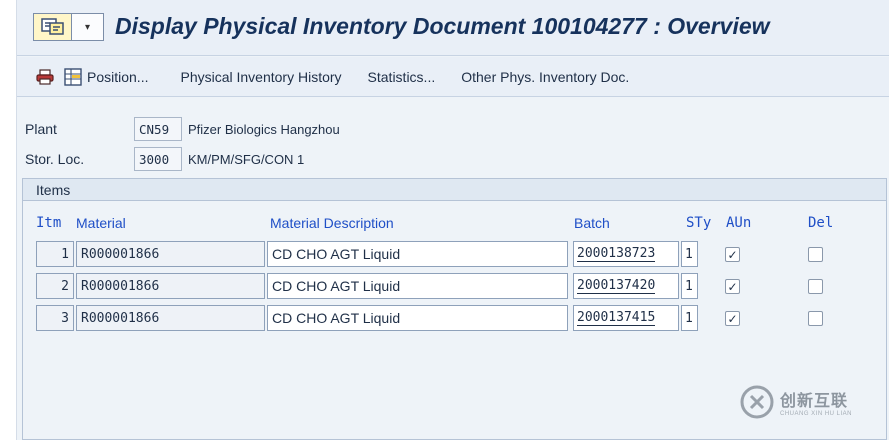 Image resolution: width=889 pixels, height=440 pixels. I want to click on watermark-logo: 创新互联 CHUANG XIN HU LIAN, so click(796, 402).